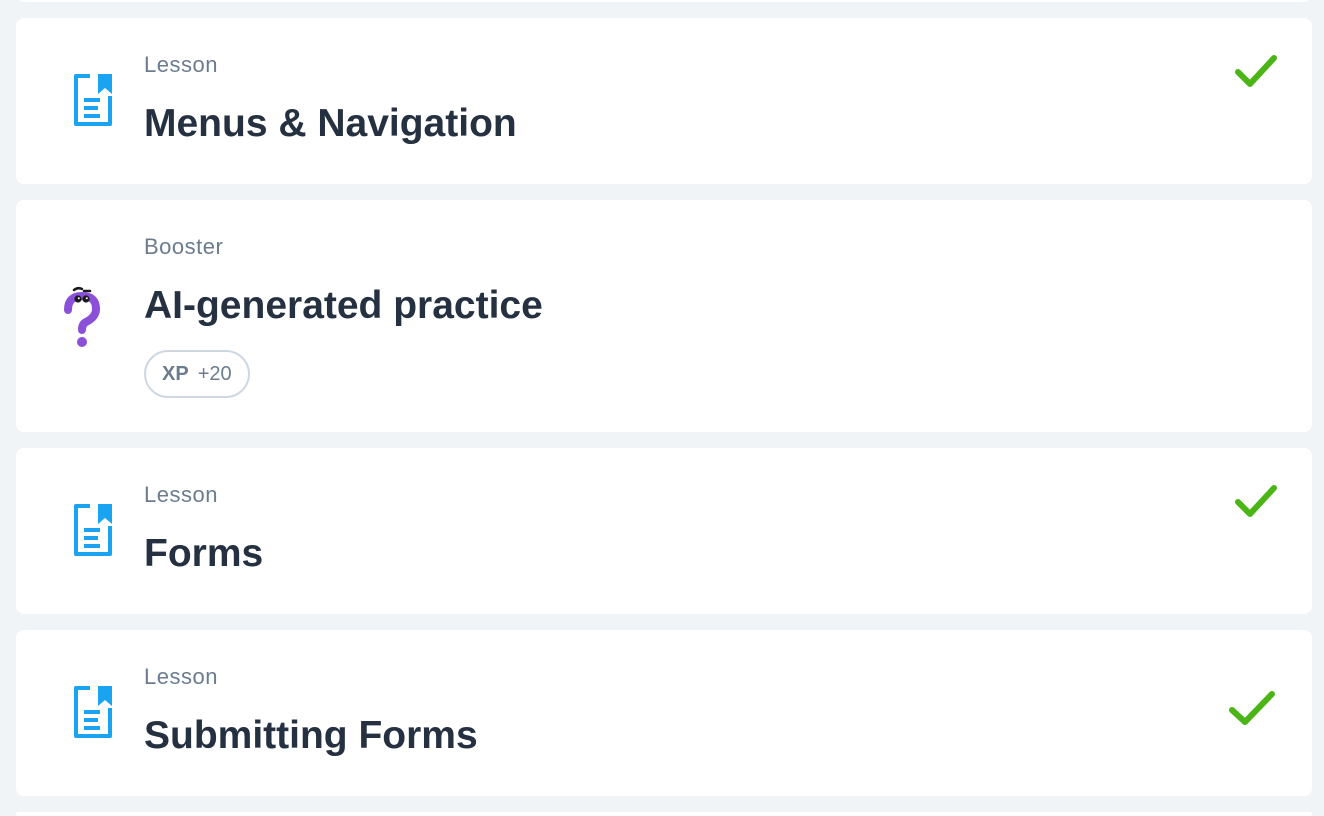 This screenshot has width=1324, height=816. I want to click on item-type-label: Booster, so click(184, 246).